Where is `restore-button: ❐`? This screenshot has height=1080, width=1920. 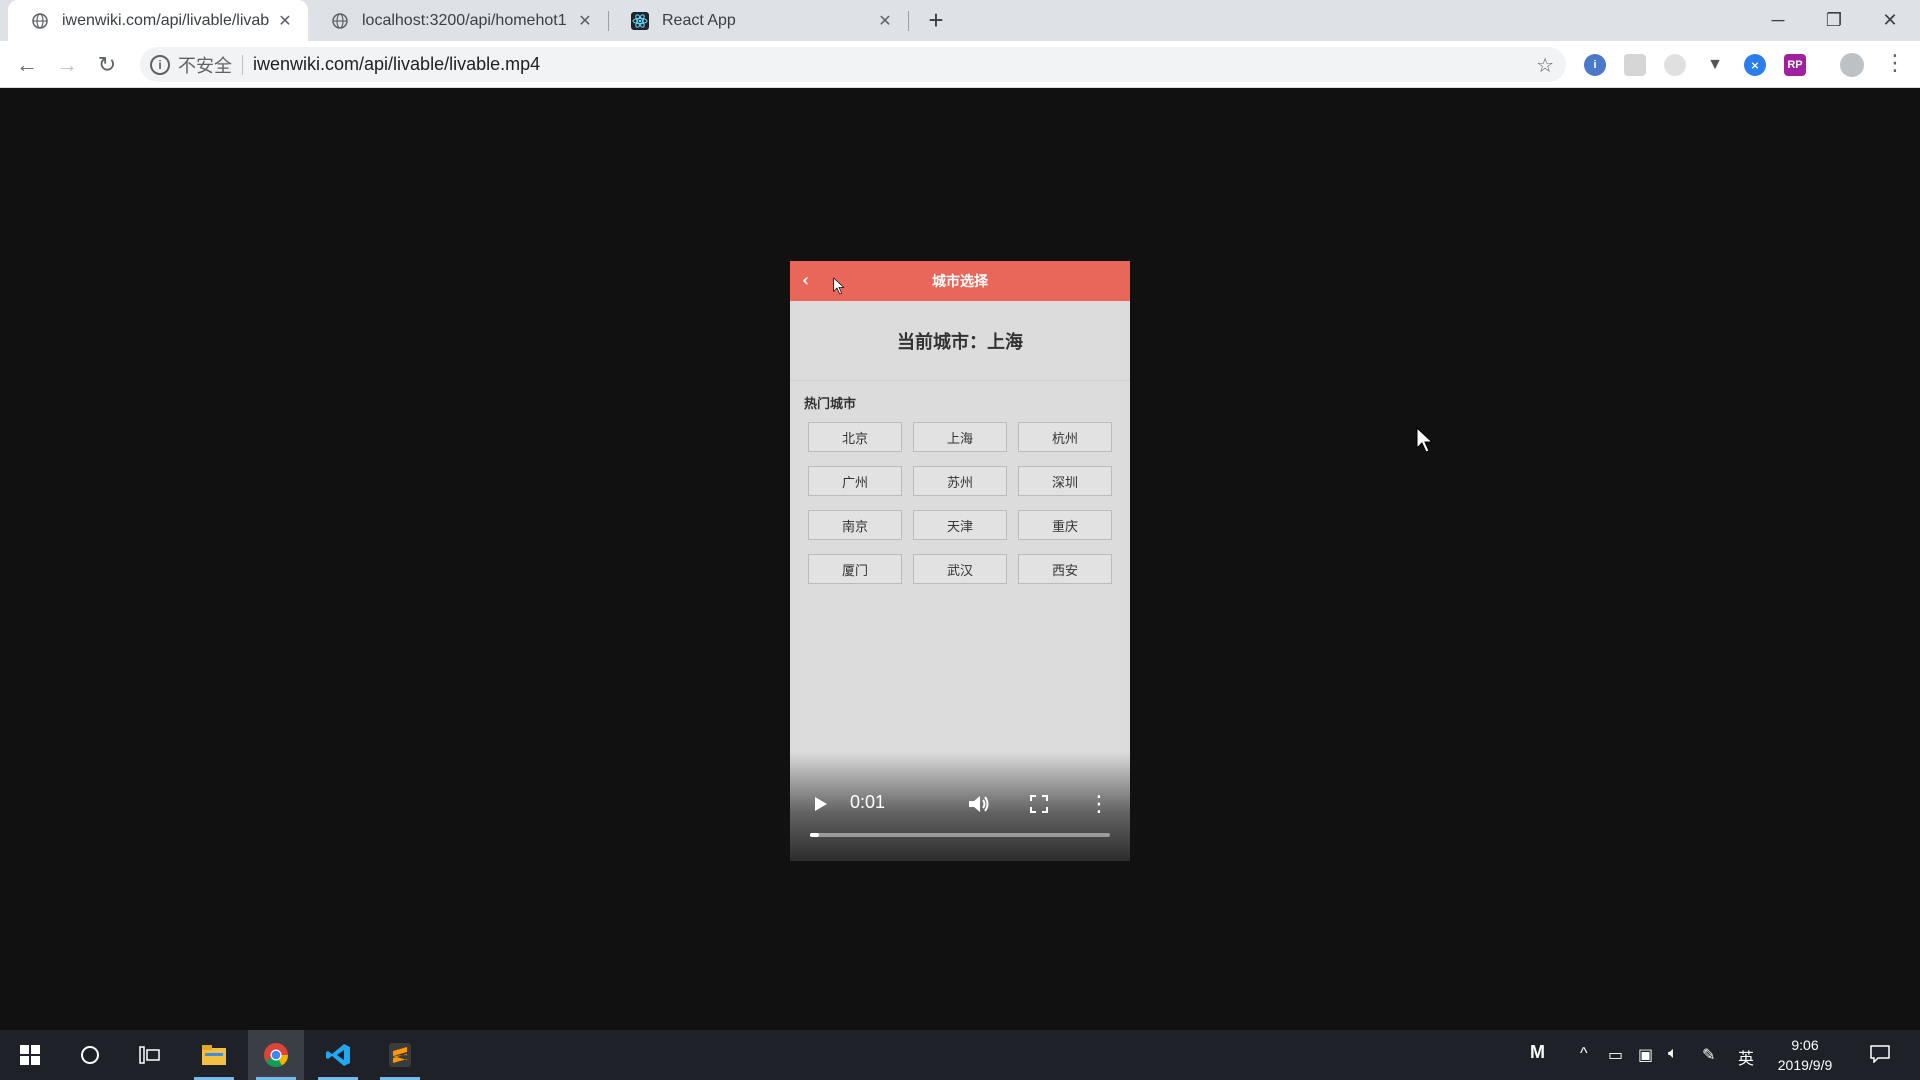 restore-button: ❐ is located at coordinates (1834, 20).